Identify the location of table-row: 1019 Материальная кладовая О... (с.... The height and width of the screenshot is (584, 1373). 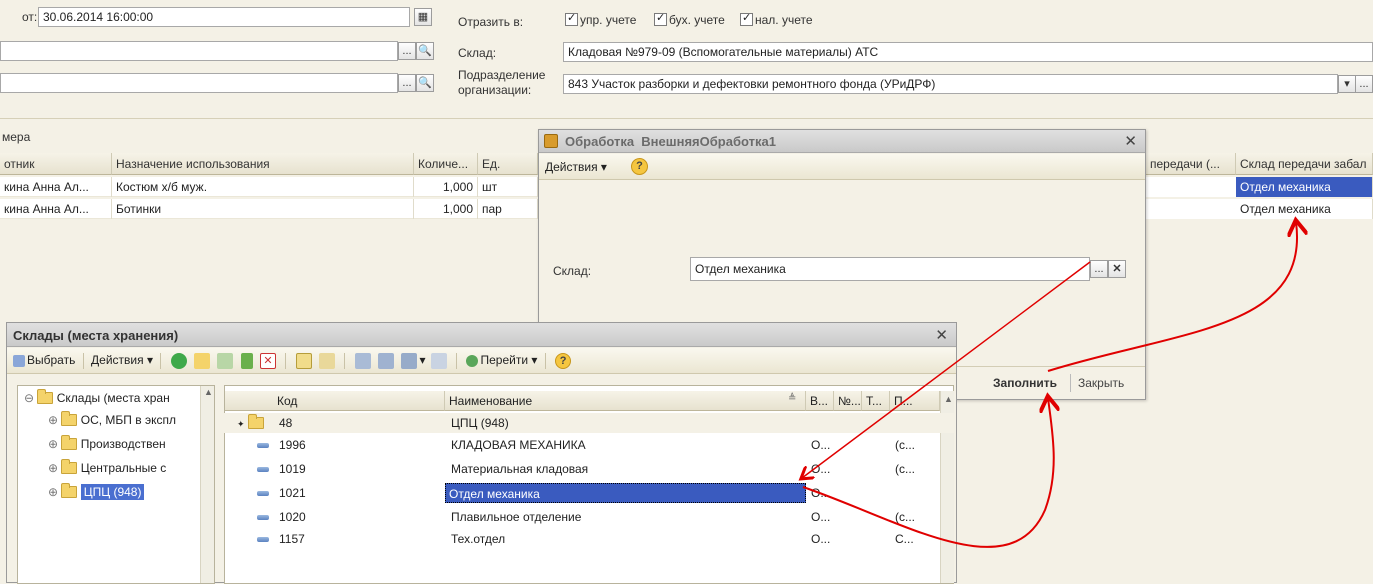
(590, 469).